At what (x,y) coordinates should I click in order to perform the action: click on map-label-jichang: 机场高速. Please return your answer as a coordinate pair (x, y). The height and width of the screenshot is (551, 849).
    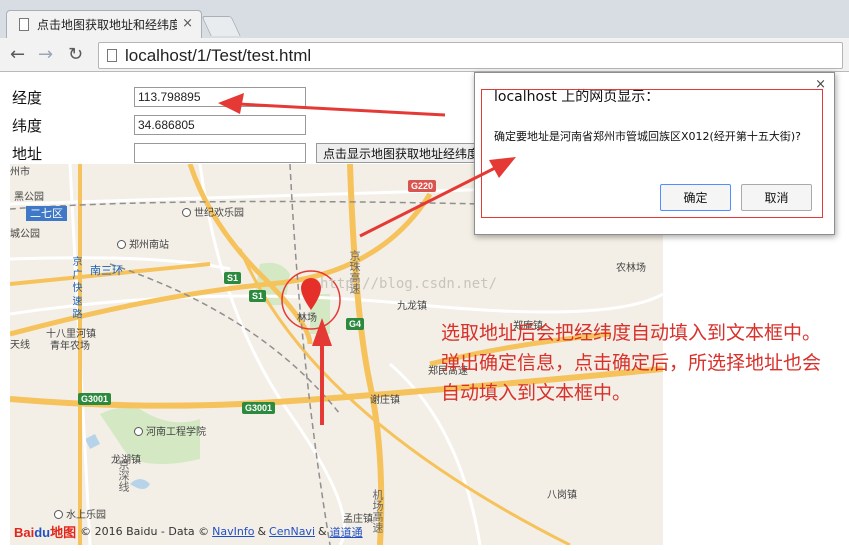
    Looking at the image, I should click on (377, 511).